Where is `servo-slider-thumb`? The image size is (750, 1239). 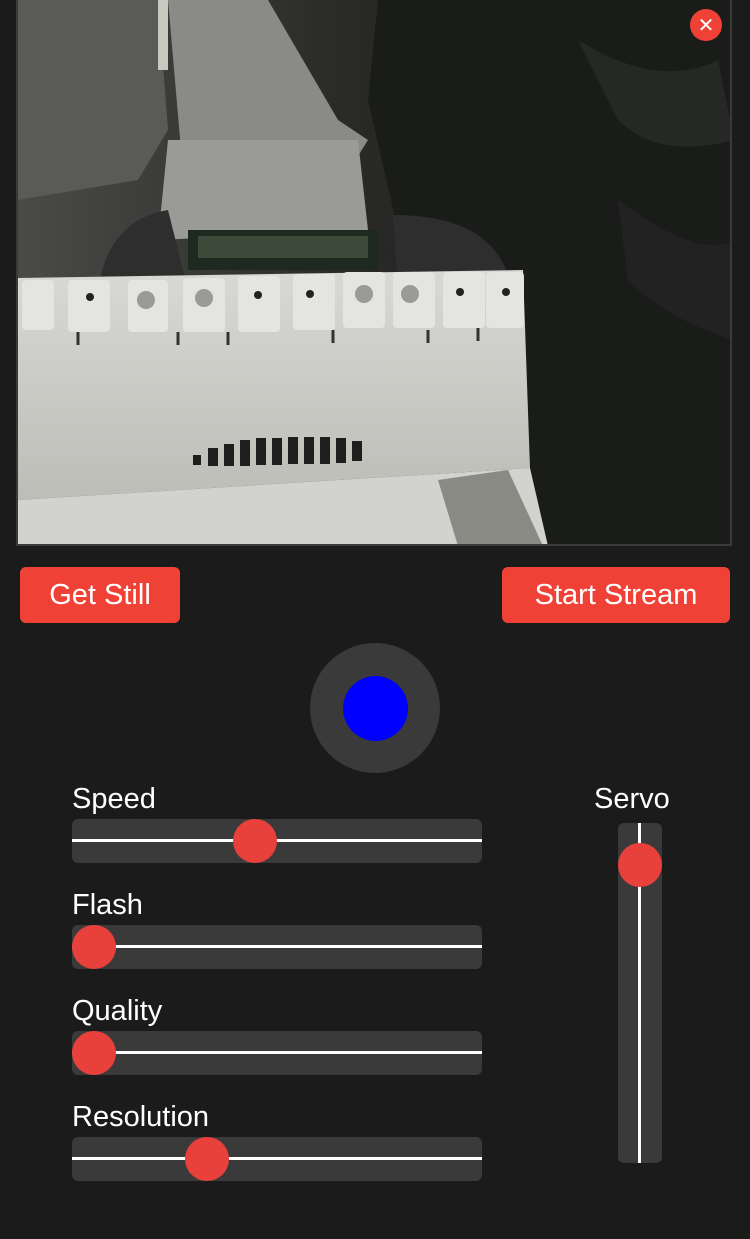
servo-slider-thumb is located at coordinates (640, 865).